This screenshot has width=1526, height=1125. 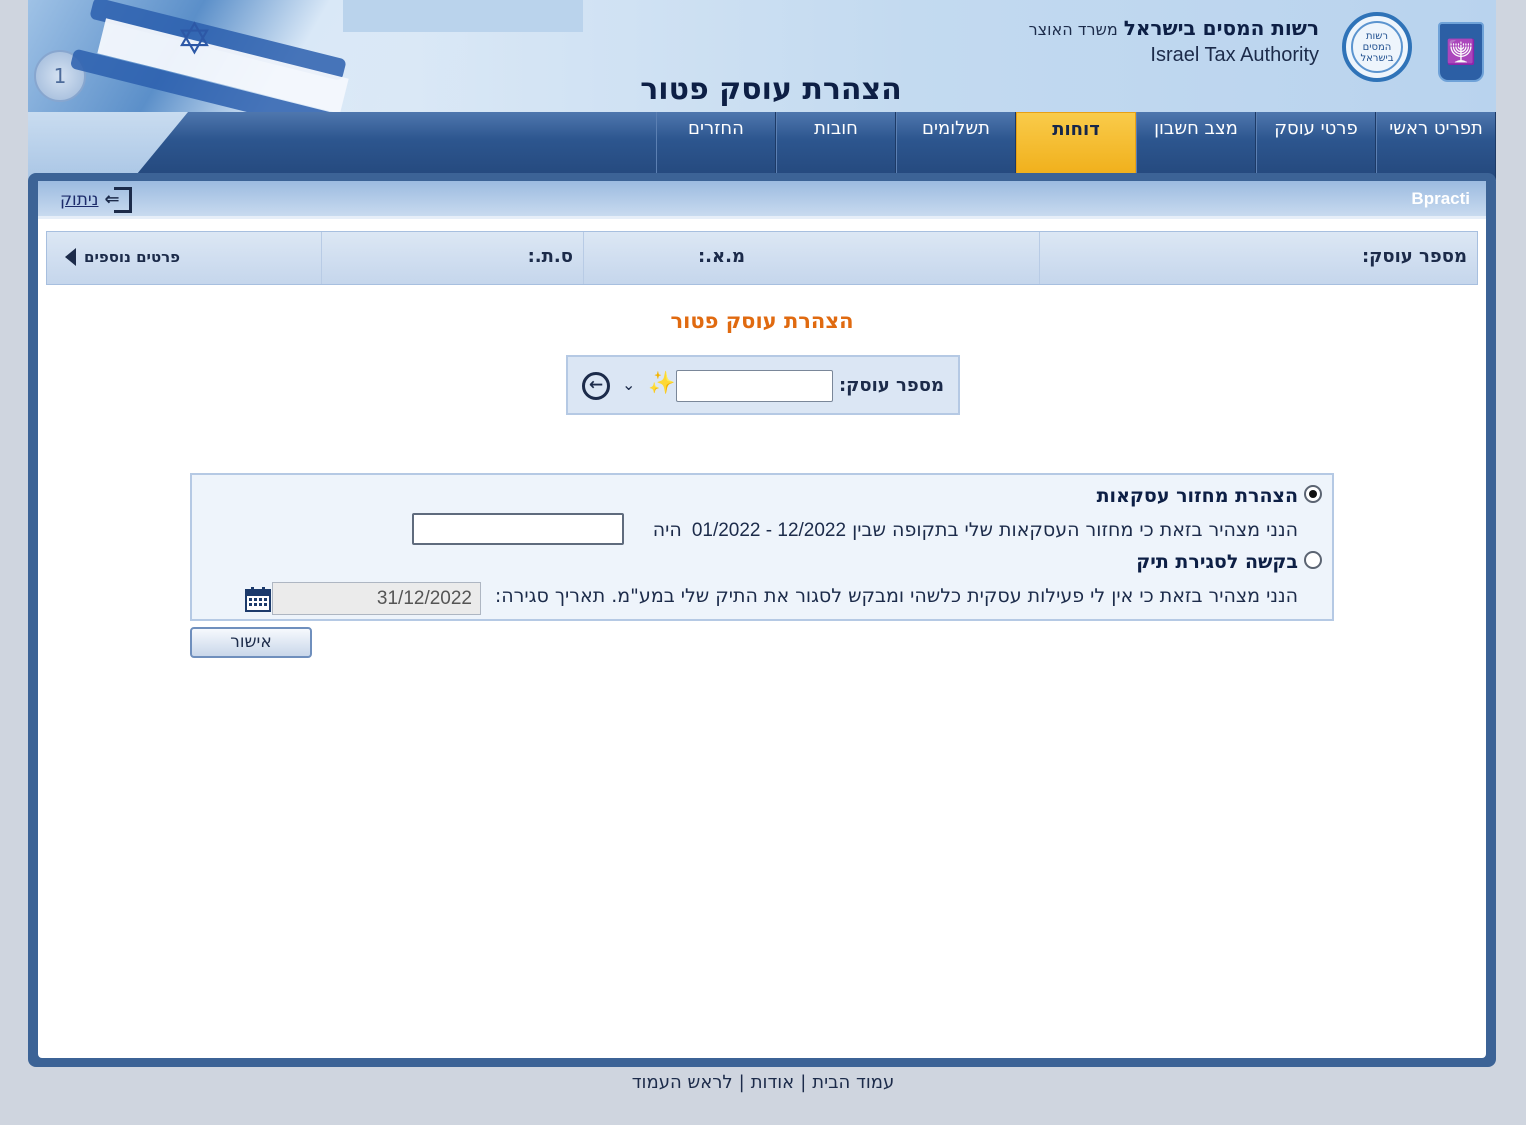 What do you see at coordinates (1073, 29) in the screenshot?
I see `ministry-name: משרד האוצר` at bounding box center [1073, 29].